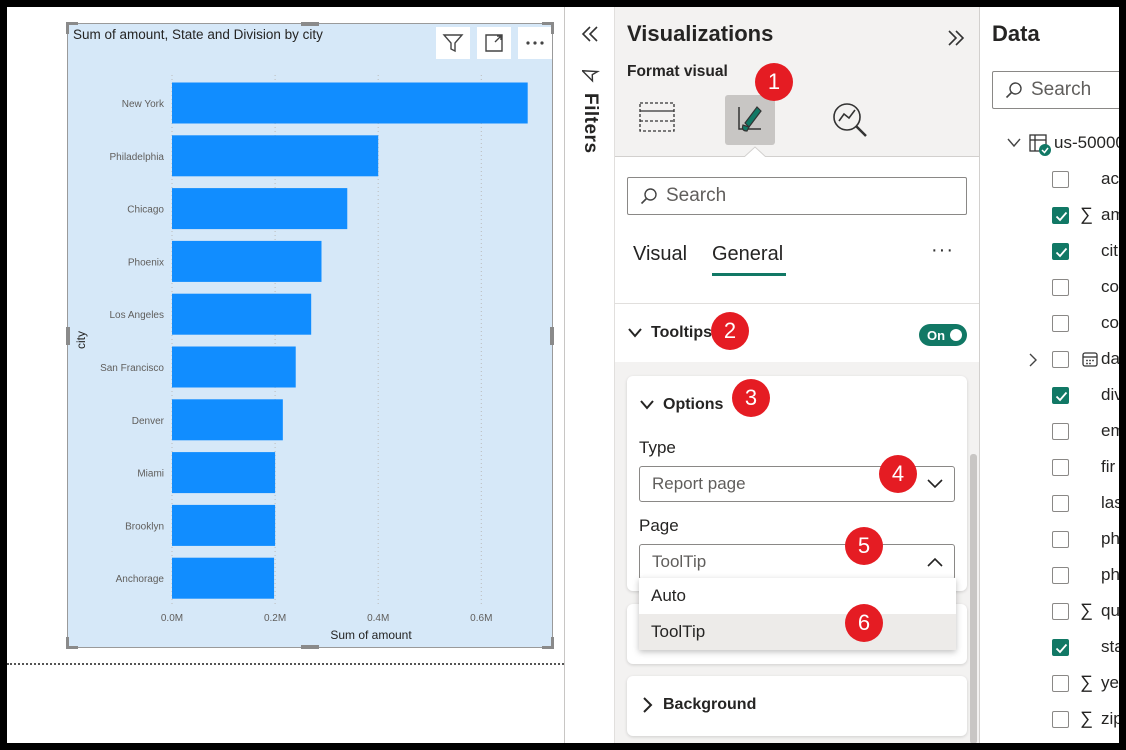 The image size is (1126, 750). Describe the element at coordinates (797, 562) in the screenshot. I see `page-dropdown: ToolTip` at that location.